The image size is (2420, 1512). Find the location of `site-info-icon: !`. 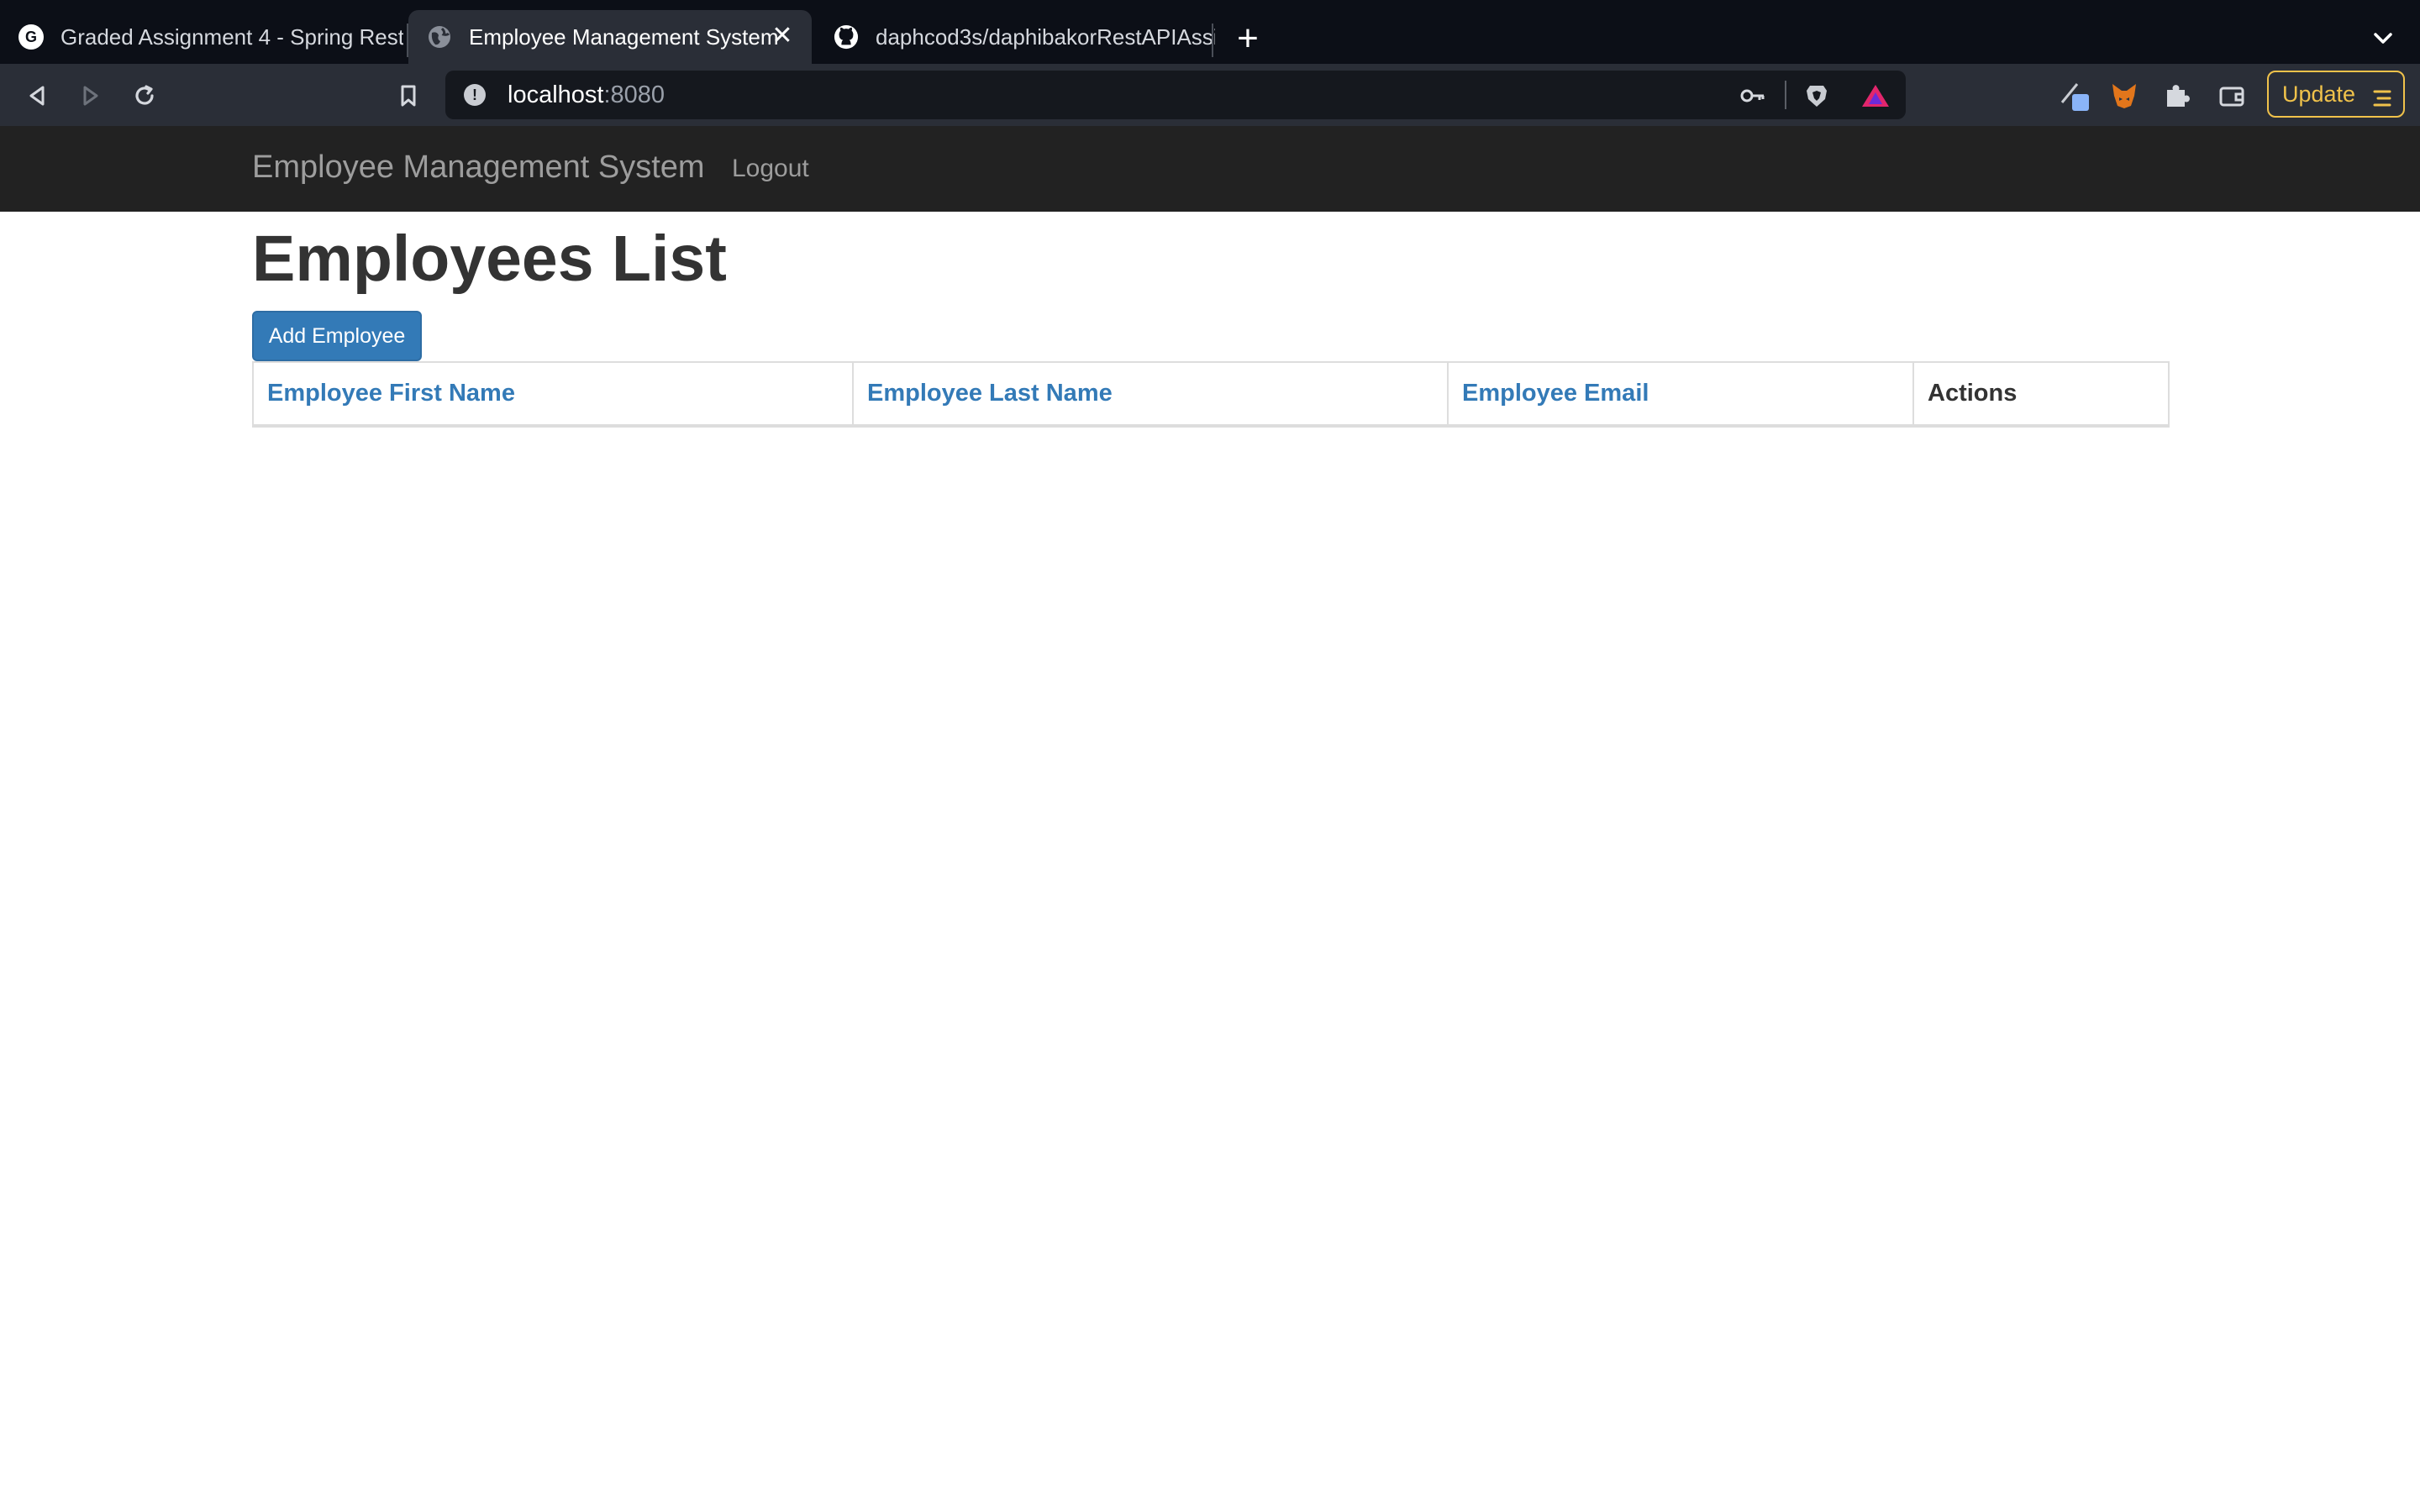

site-info-icon: ! is located at coordinates (475, 95).